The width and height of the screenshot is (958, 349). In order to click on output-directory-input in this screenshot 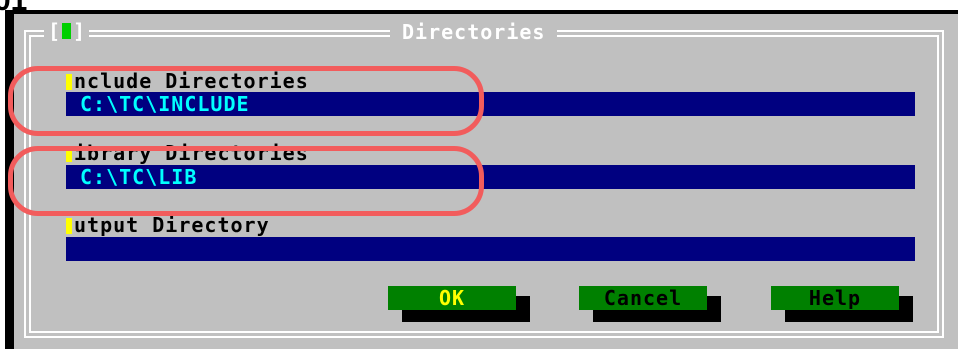, I will do `click(490, 249)`.